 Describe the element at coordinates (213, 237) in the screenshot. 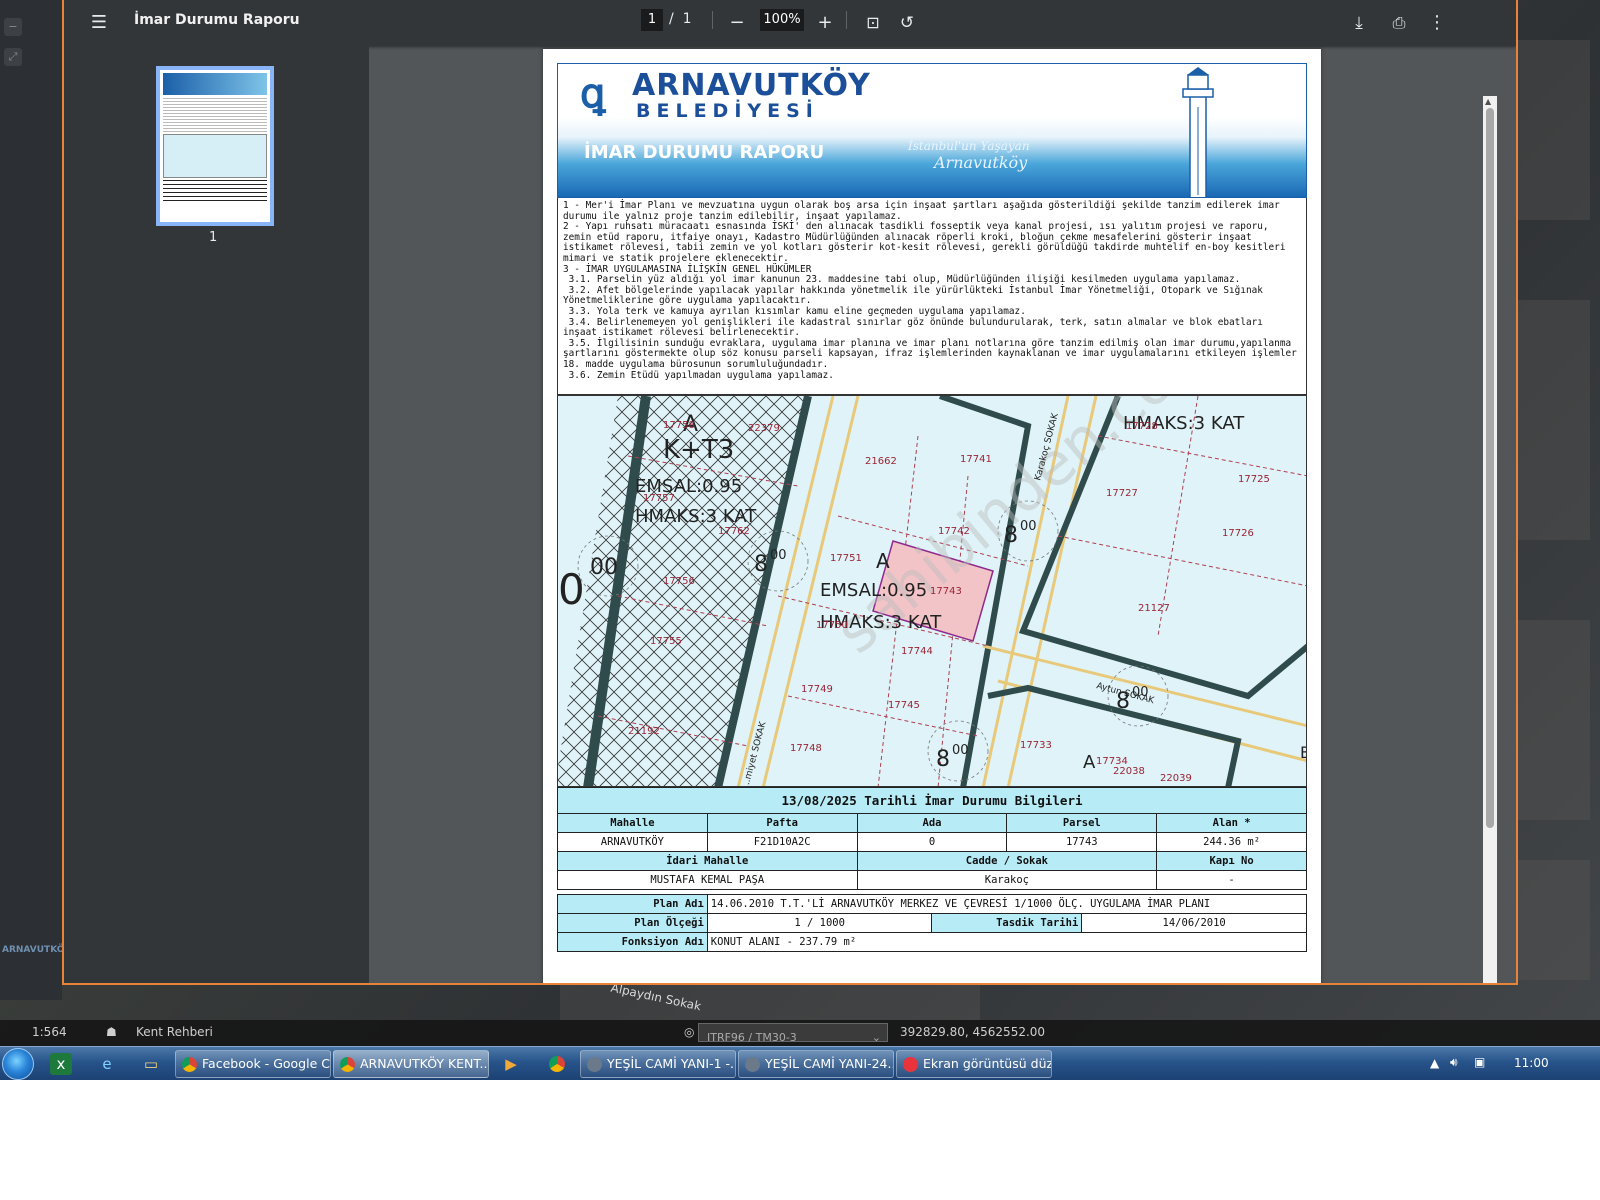

I see `thumbnail-page-label: 1` at that location.